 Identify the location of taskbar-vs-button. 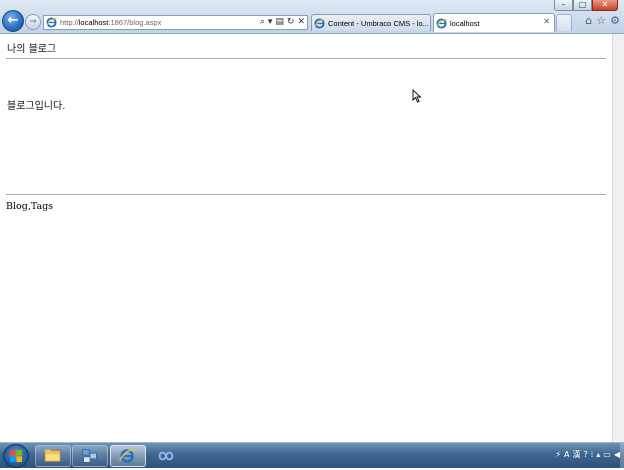
(166, 456).